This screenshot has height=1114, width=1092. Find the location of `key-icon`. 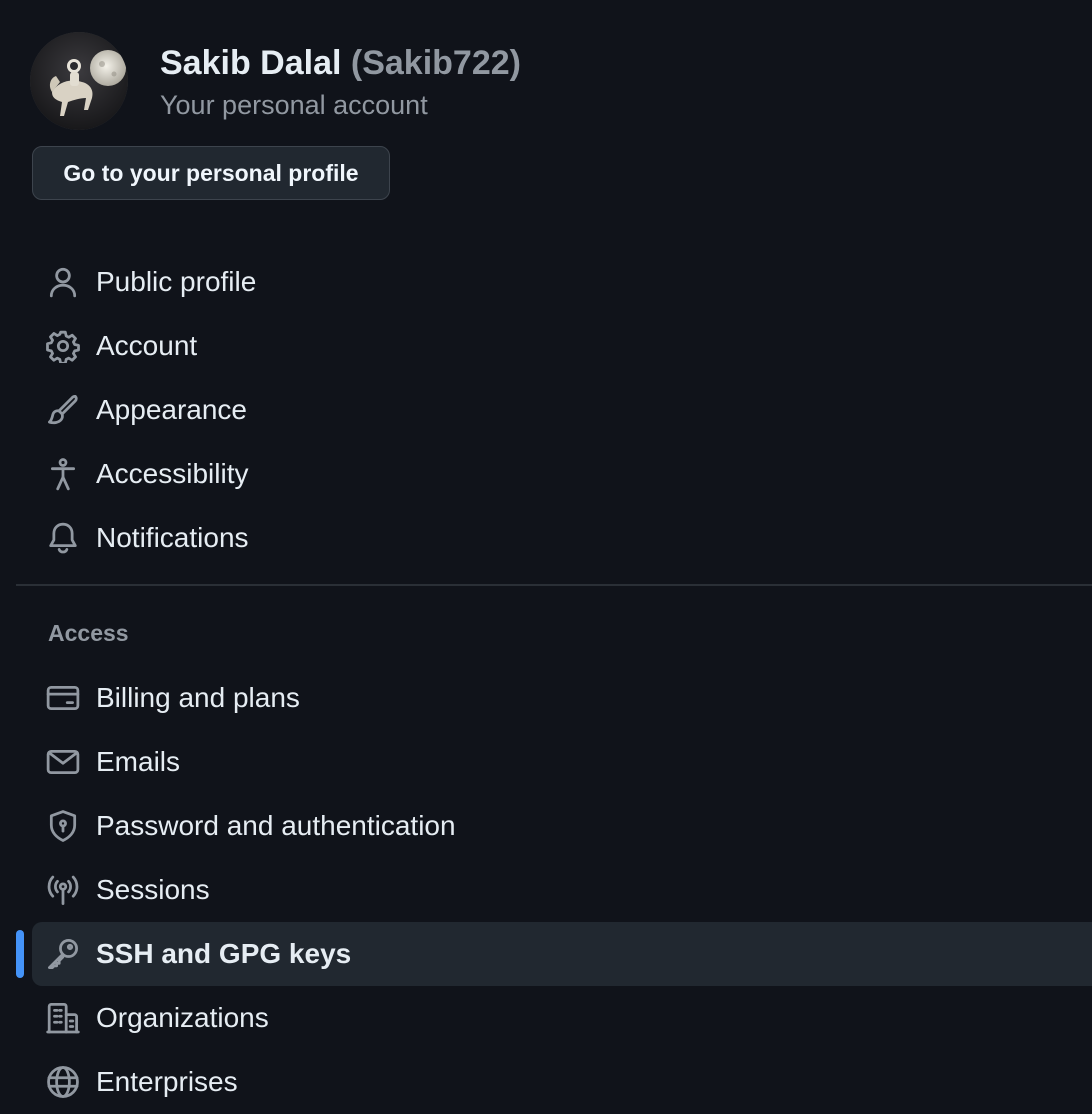

key-icon is located at coordinates (63, 954).